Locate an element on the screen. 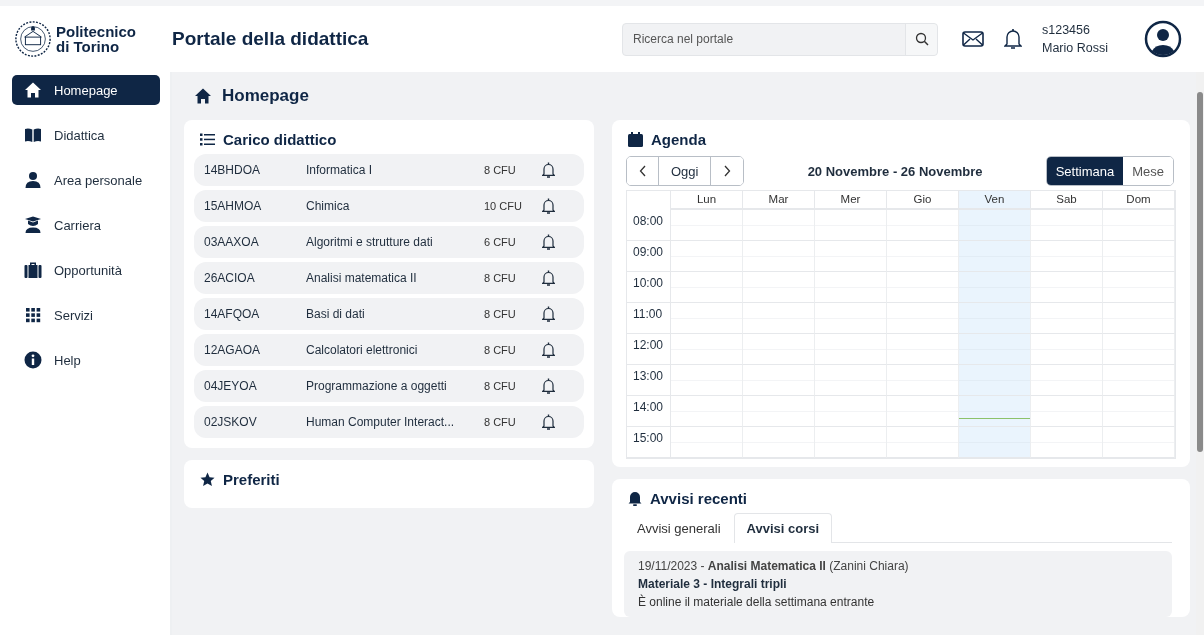  sidebar-item: Carriera is located at coordinates (86, 225).